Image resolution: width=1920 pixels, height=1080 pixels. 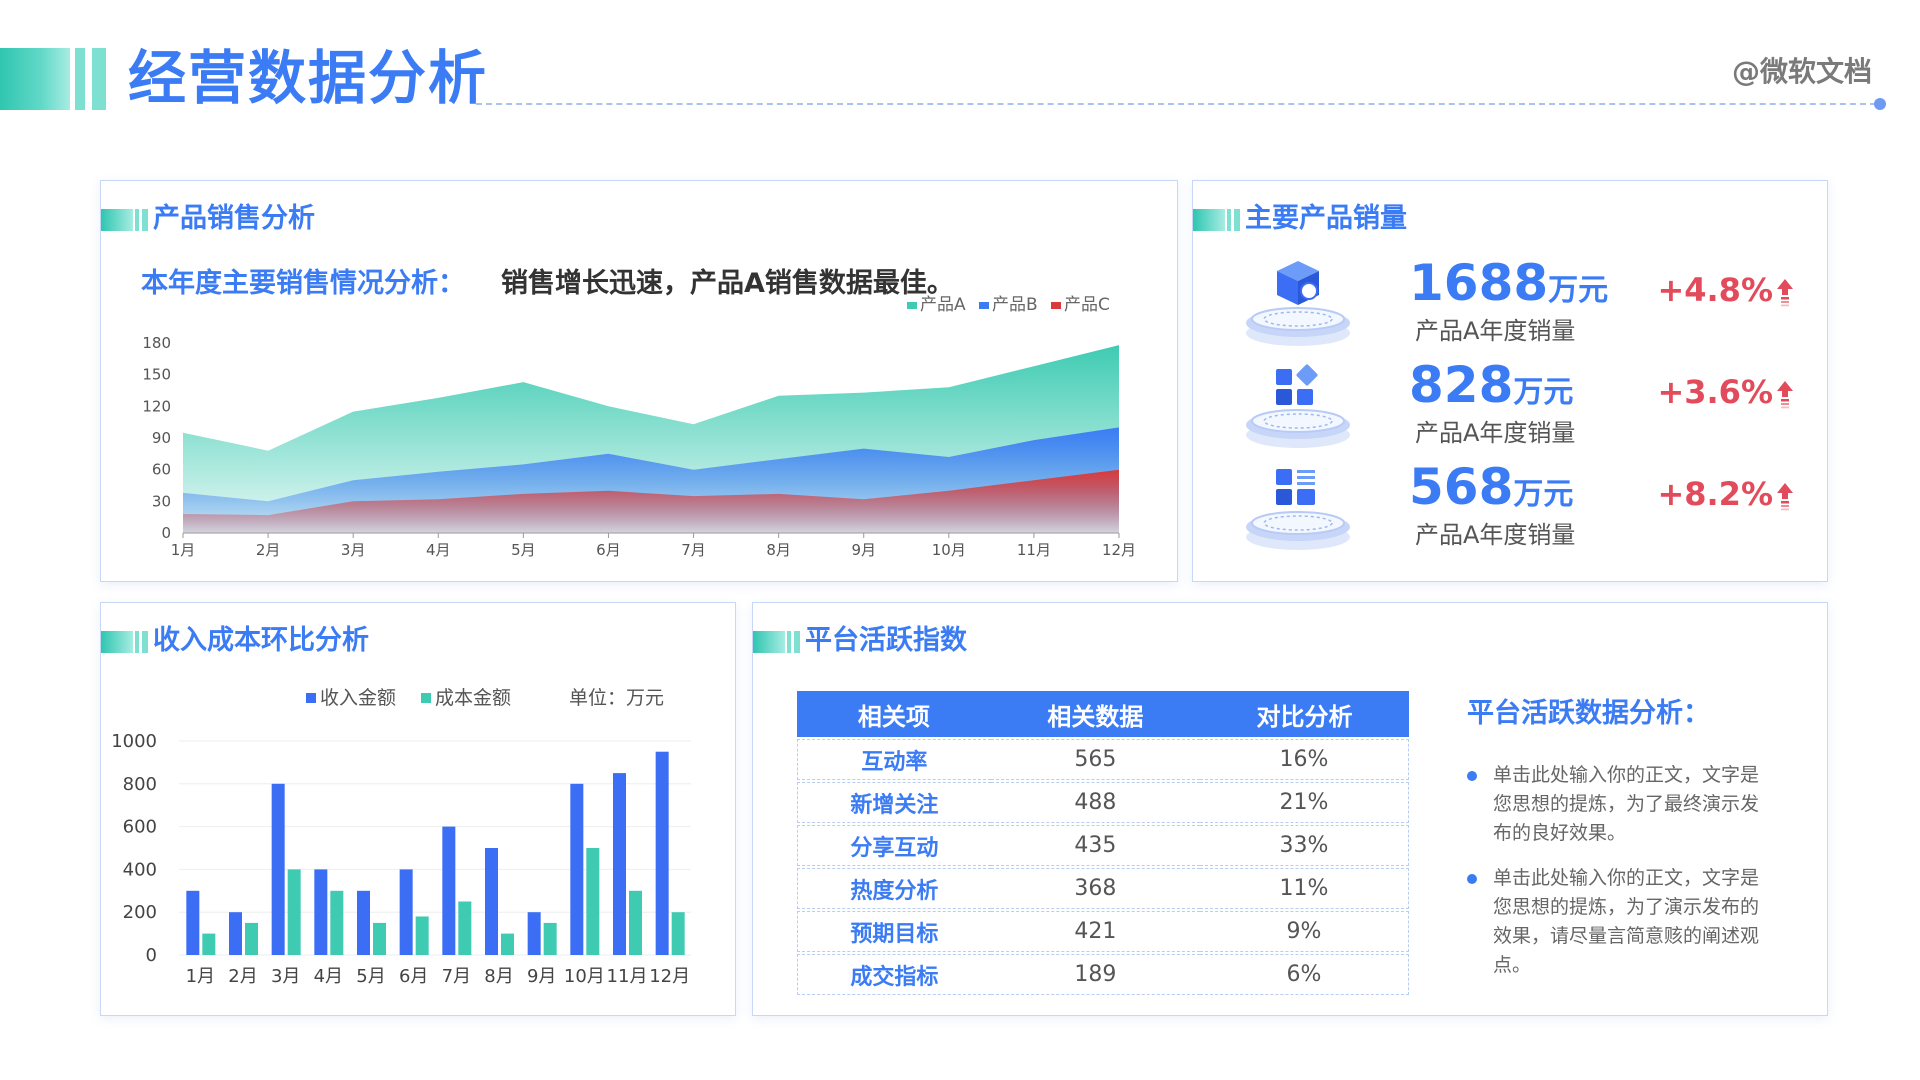 I want to click on table-row: 新增关注 488 21%, so click(x=1103, y=802).